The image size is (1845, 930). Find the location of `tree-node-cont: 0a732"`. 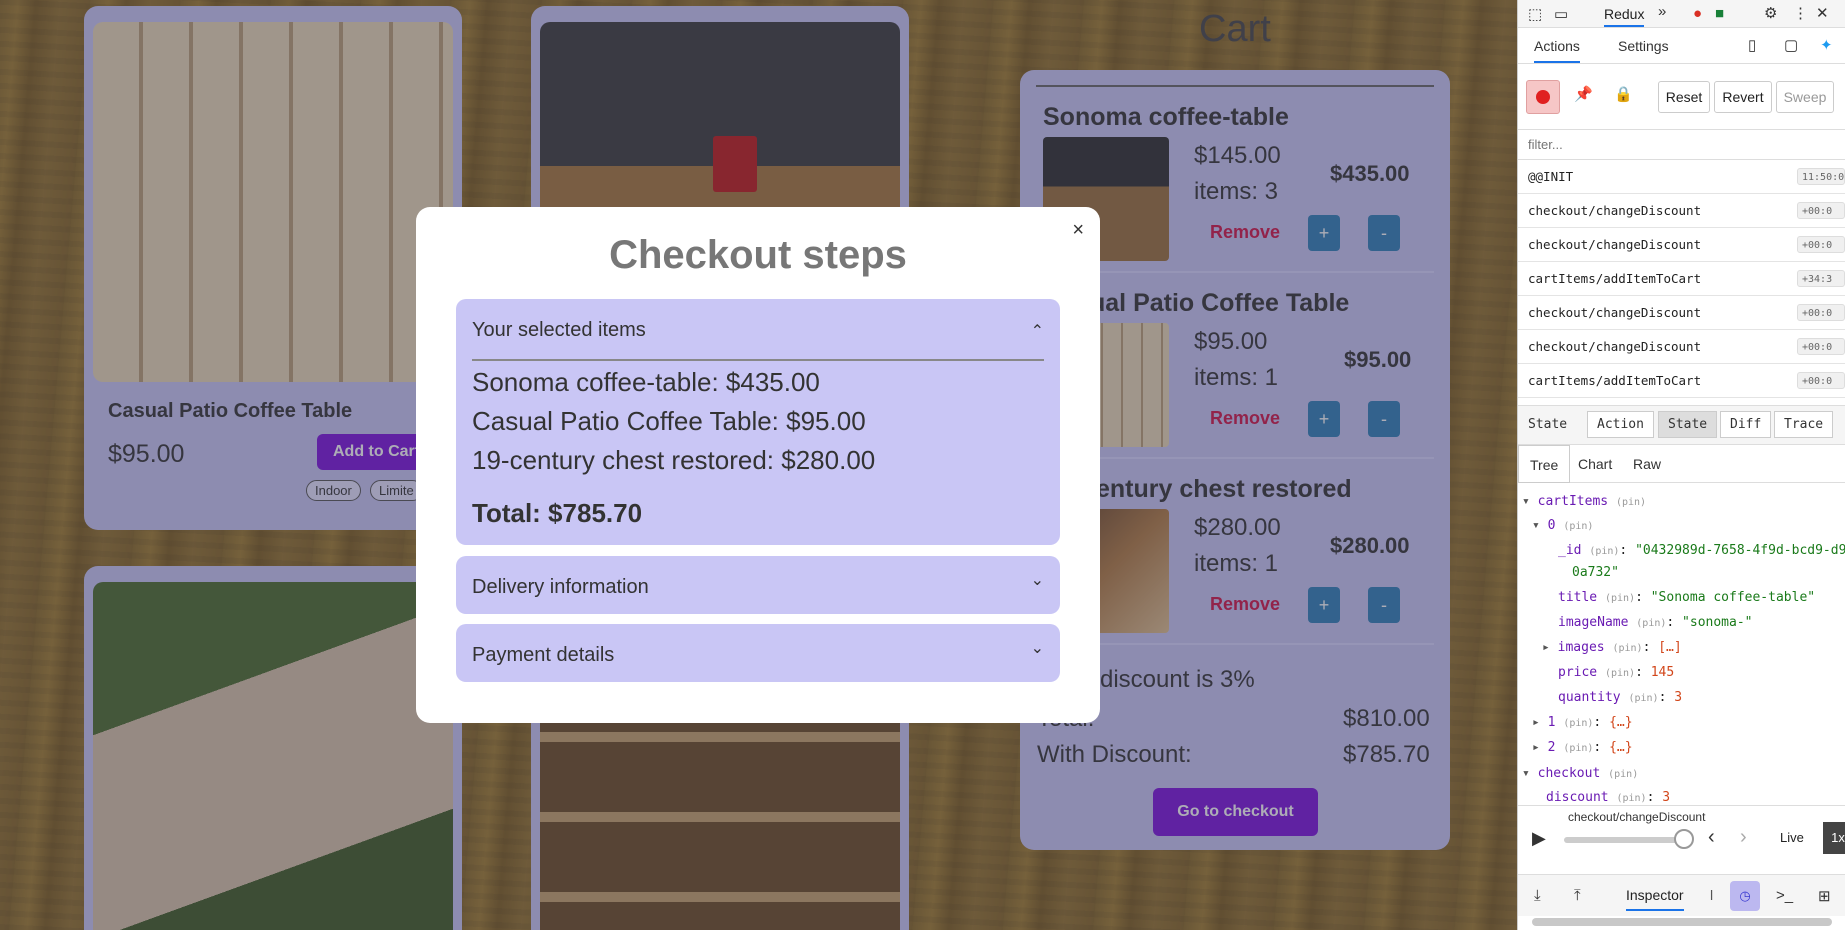

tree-node-cont: 0a732" is located at coordinates (1595, 572).